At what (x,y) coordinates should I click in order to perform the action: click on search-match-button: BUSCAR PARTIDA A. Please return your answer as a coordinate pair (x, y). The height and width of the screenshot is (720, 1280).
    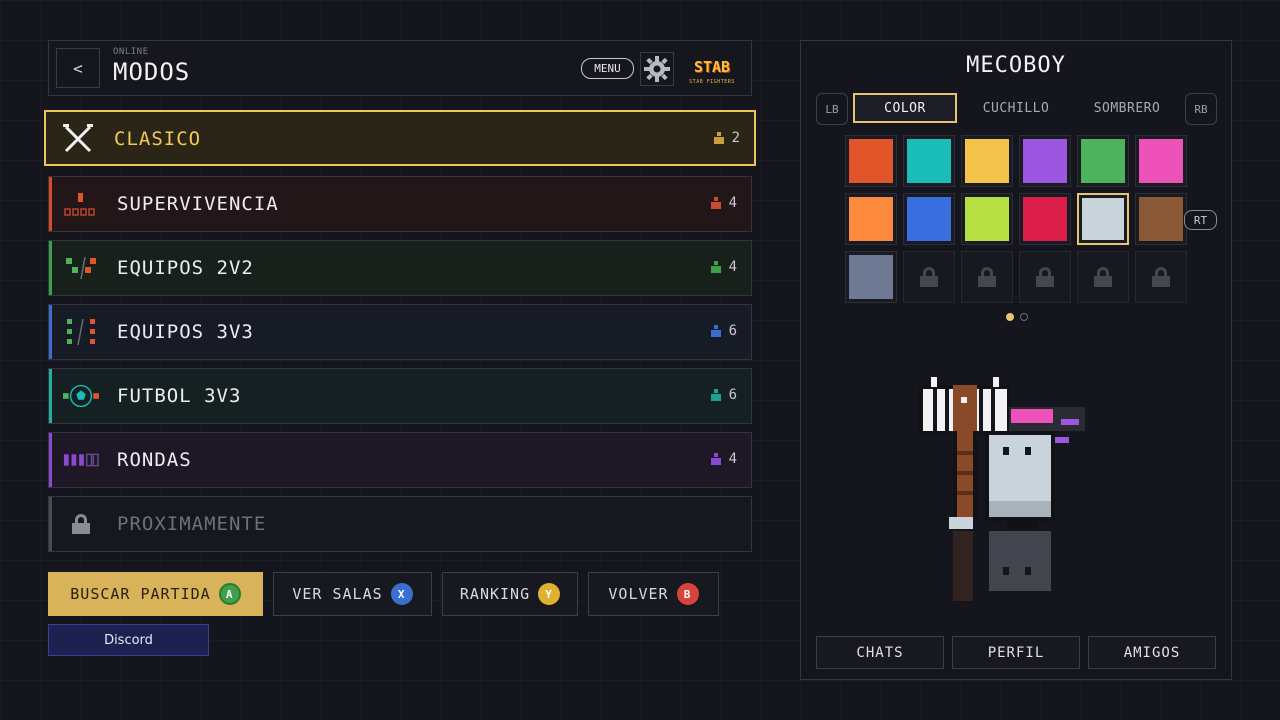
    Looking at the image, I should click on (155, 594).